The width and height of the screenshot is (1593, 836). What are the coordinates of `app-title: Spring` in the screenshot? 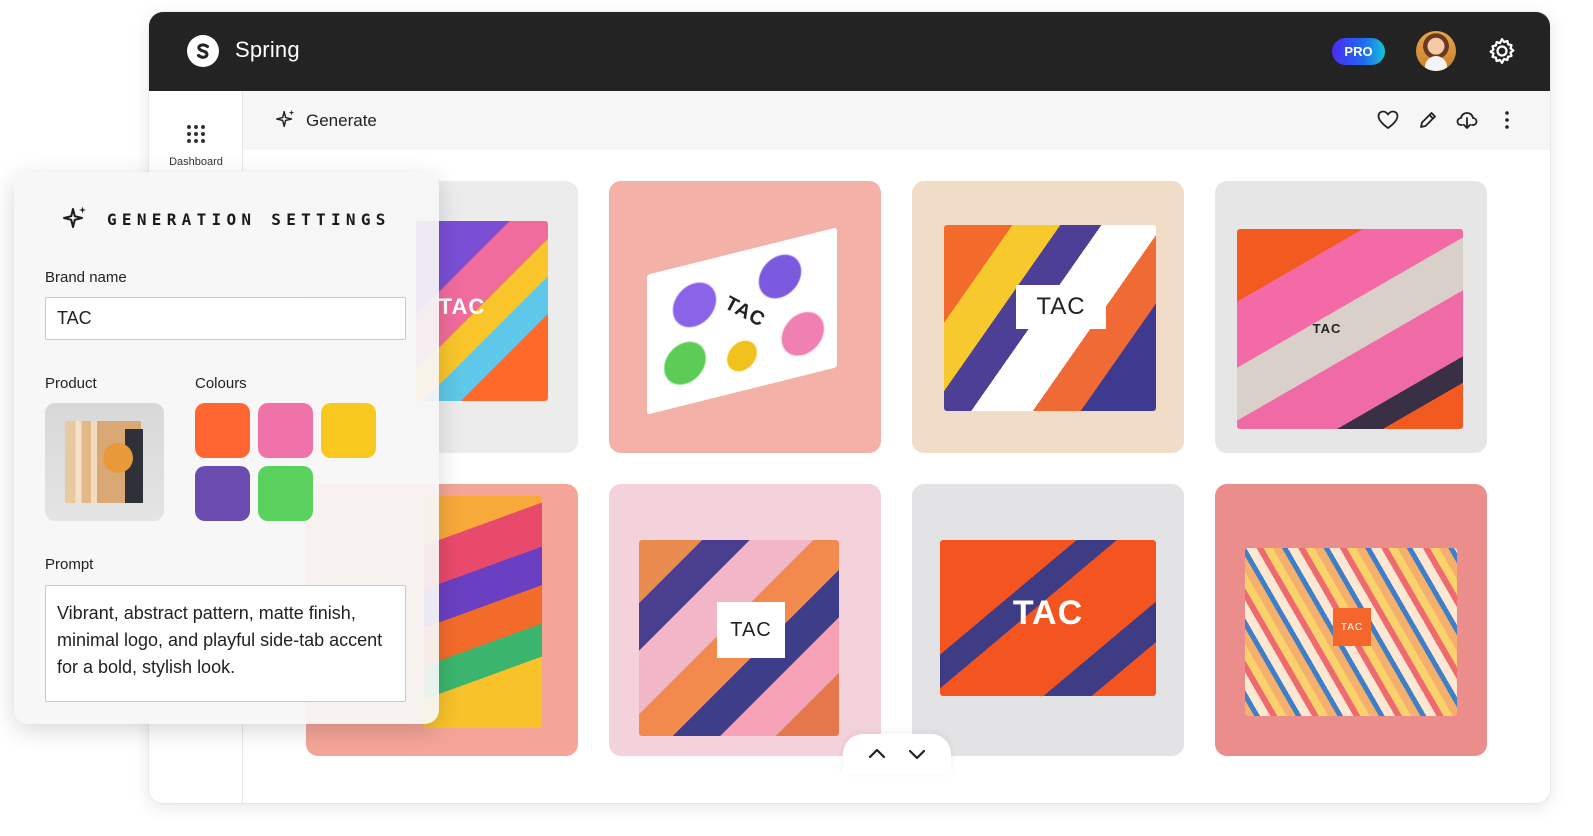 It's located at (267, 49).